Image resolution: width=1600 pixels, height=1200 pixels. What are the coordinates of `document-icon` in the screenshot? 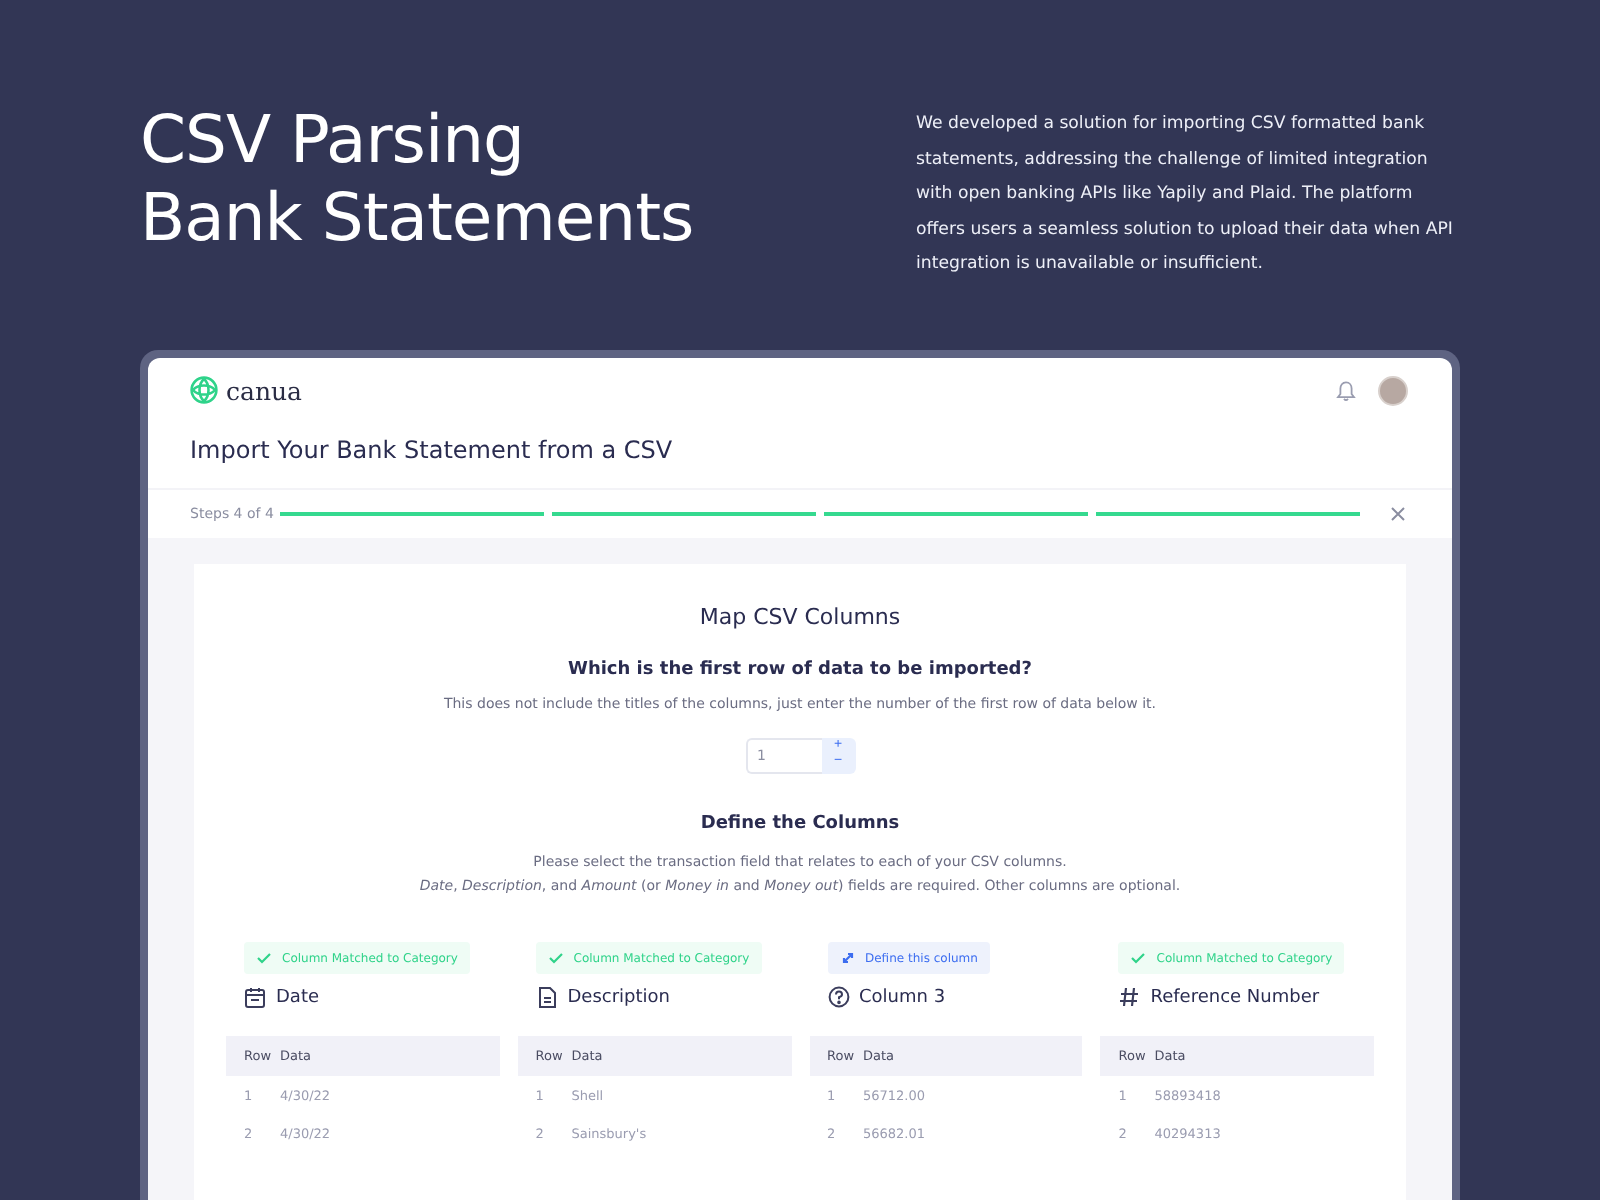 It's located at (546, 997).